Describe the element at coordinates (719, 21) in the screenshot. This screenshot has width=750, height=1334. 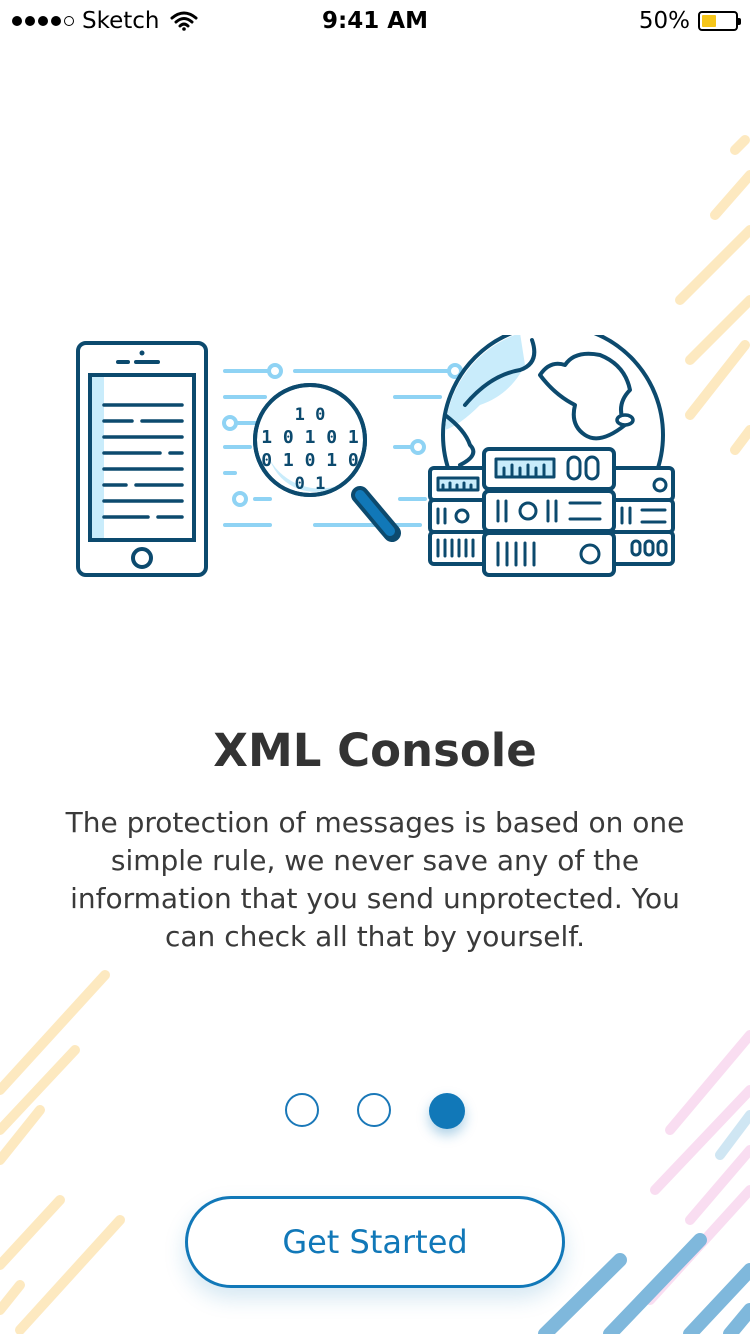
I see `battery-icon` at that location.